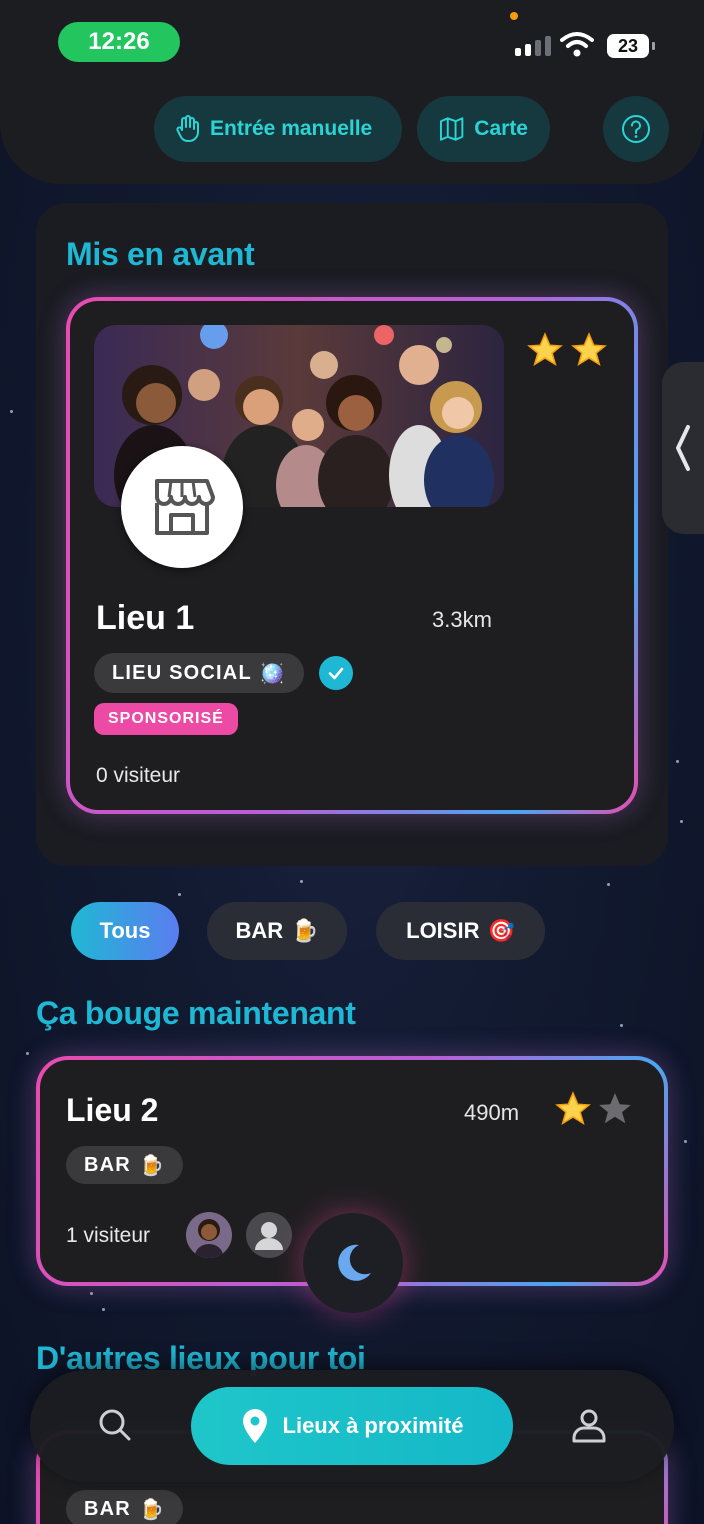  Describe the element at coordinates (462, 619) in the screenshot. I see `venue-distance: 3.3km` at that location.